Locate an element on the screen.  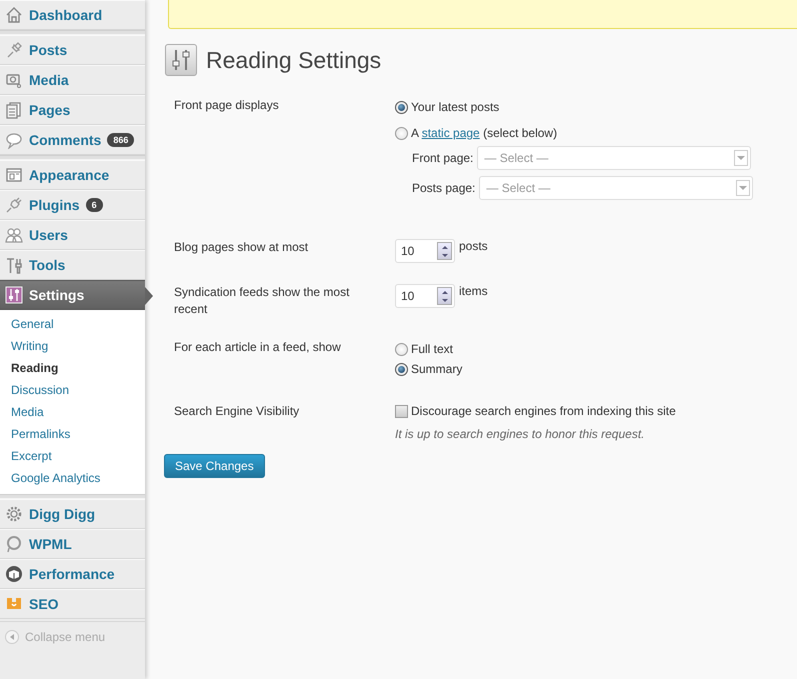
submenu-item: Permalinks is located at coordinates (72, 434).